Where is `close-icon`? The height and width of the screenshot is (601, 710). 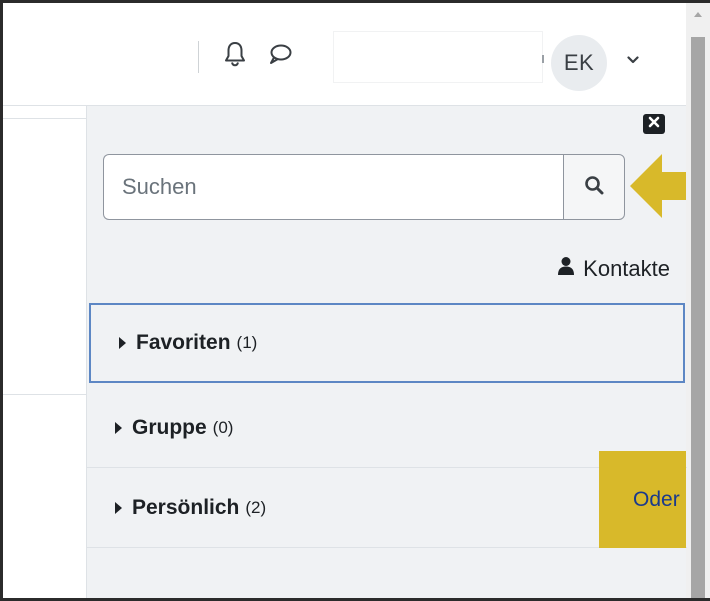
close-icon is located at coordinates (654, 124).